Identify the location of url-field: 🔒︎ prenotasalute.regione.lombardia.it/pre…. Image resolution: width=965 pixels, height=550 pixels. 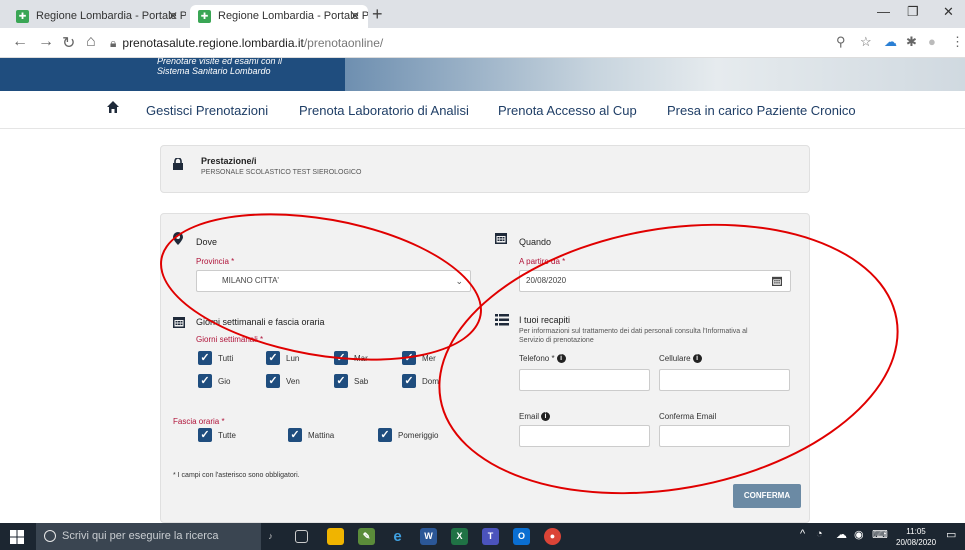
(246, 43).